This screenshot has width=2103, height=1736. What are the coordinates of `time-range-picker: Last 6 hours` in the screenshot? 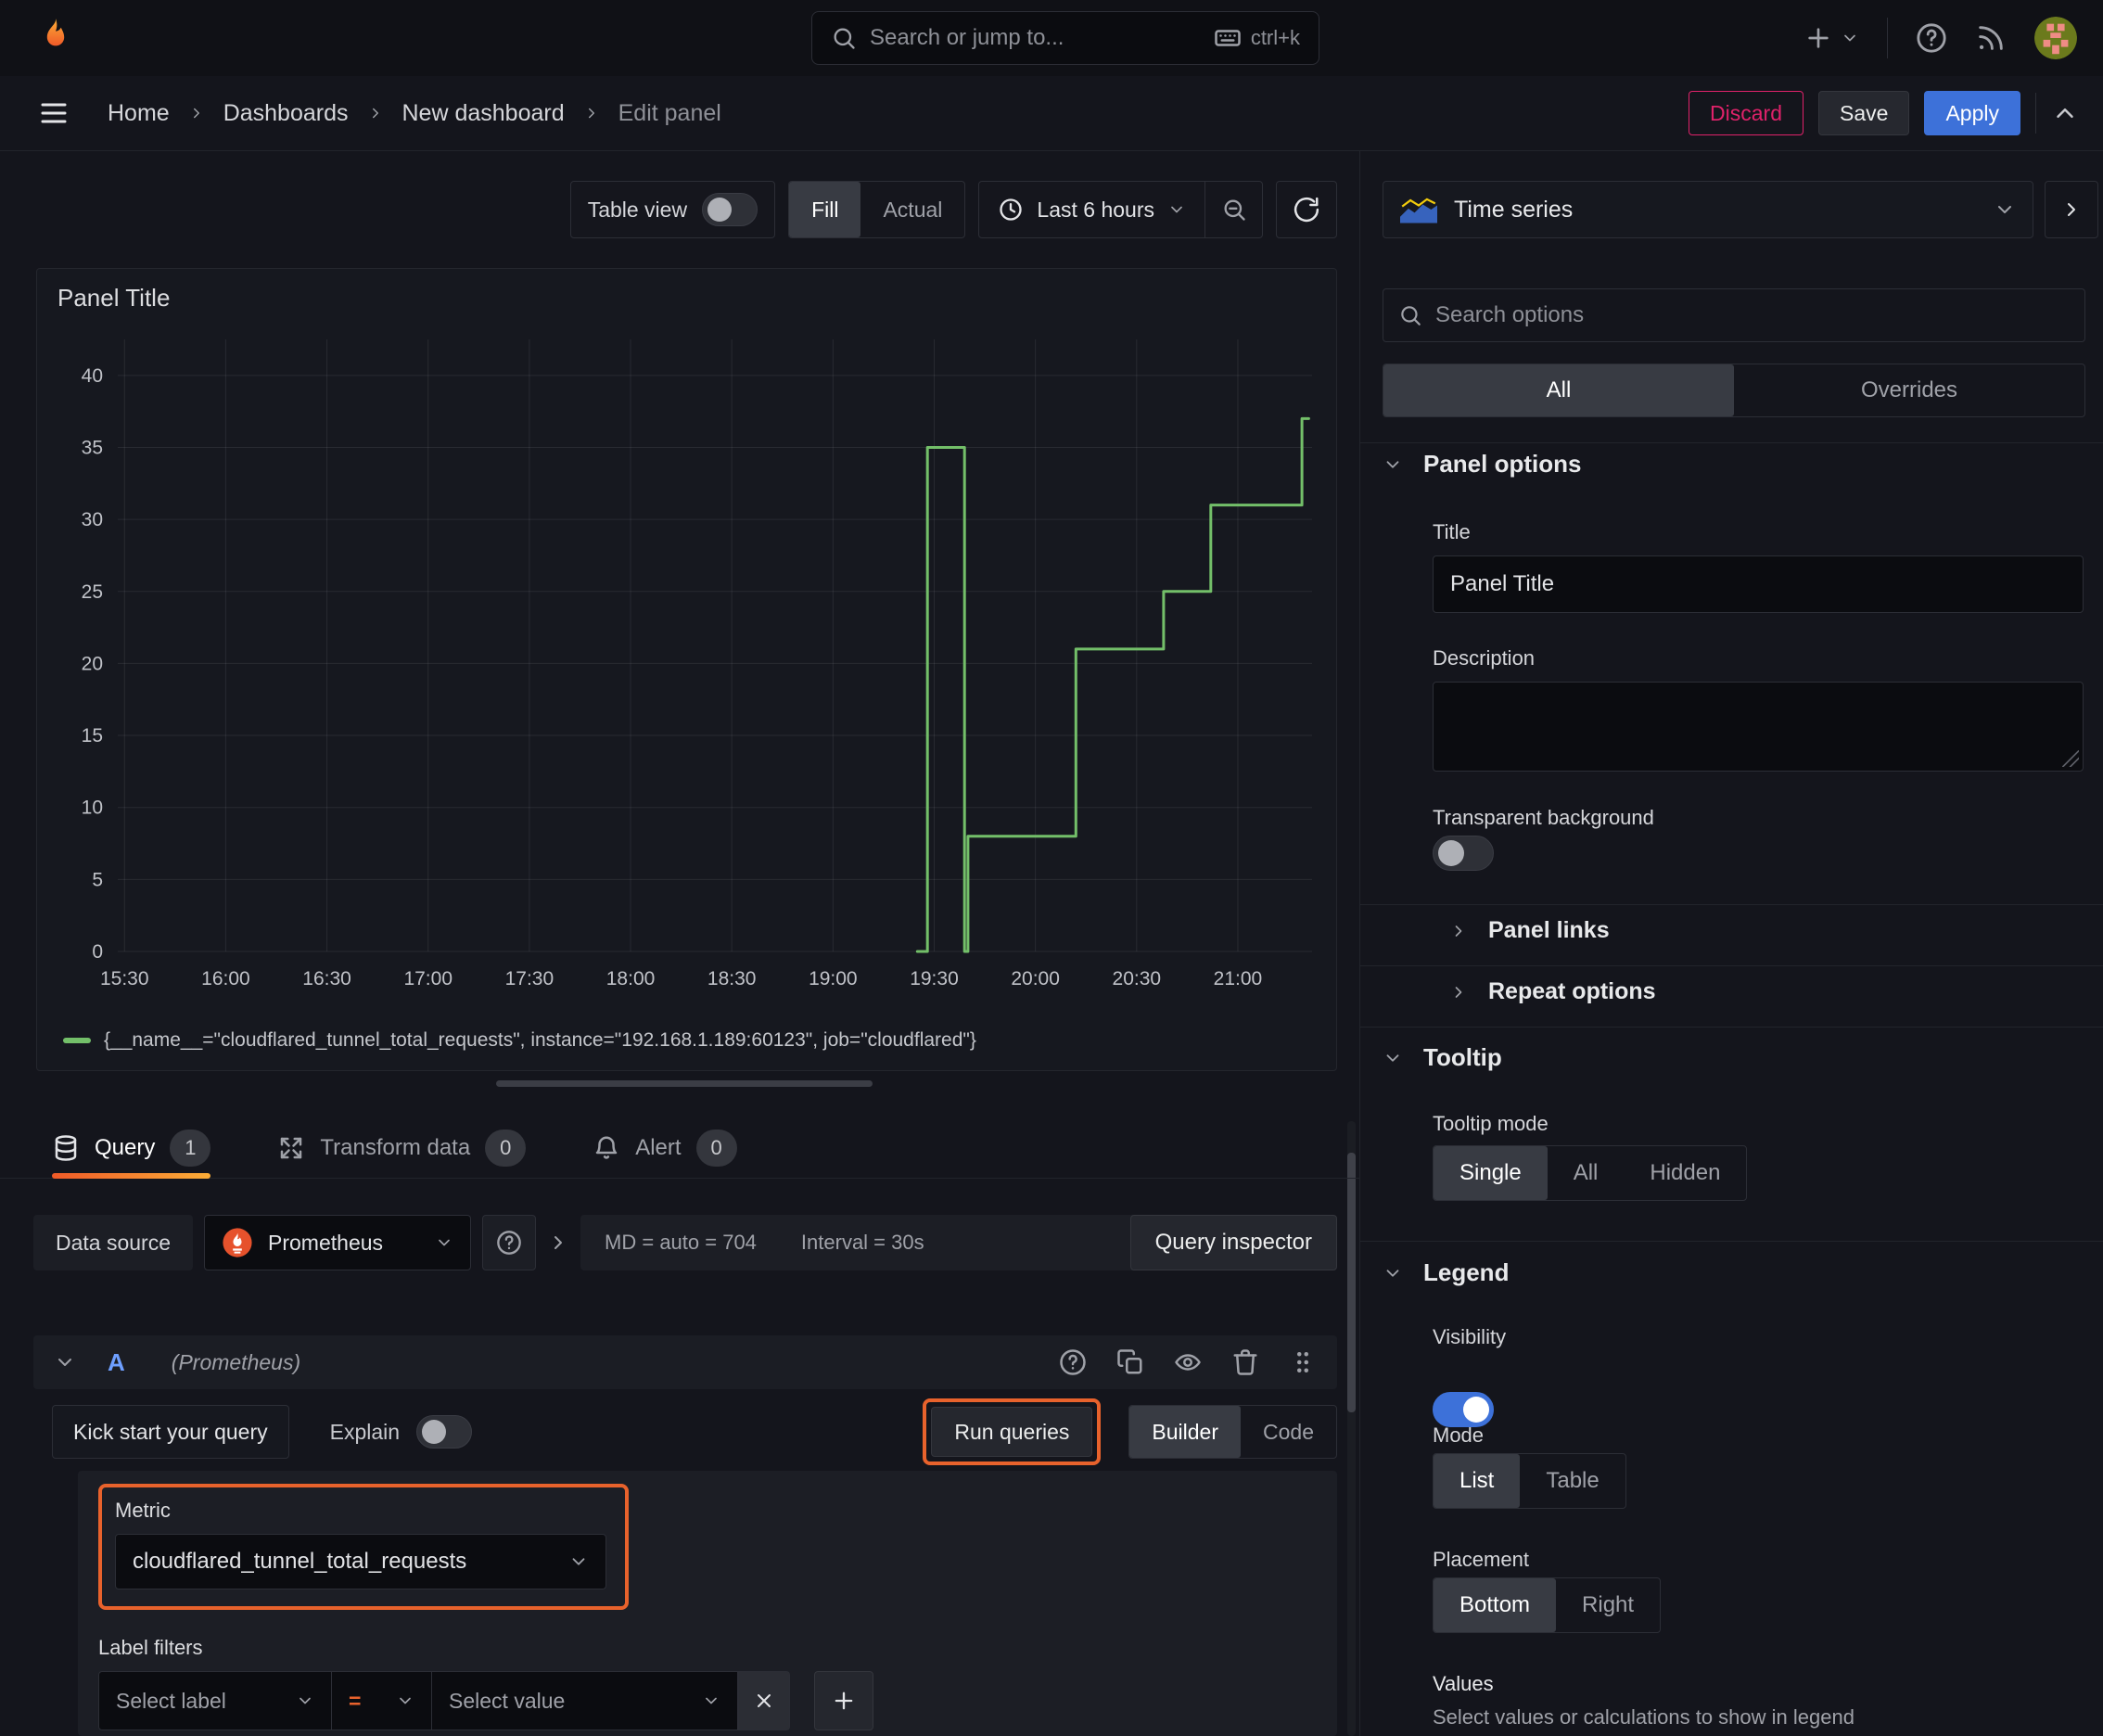 It's located at (1091, 209).